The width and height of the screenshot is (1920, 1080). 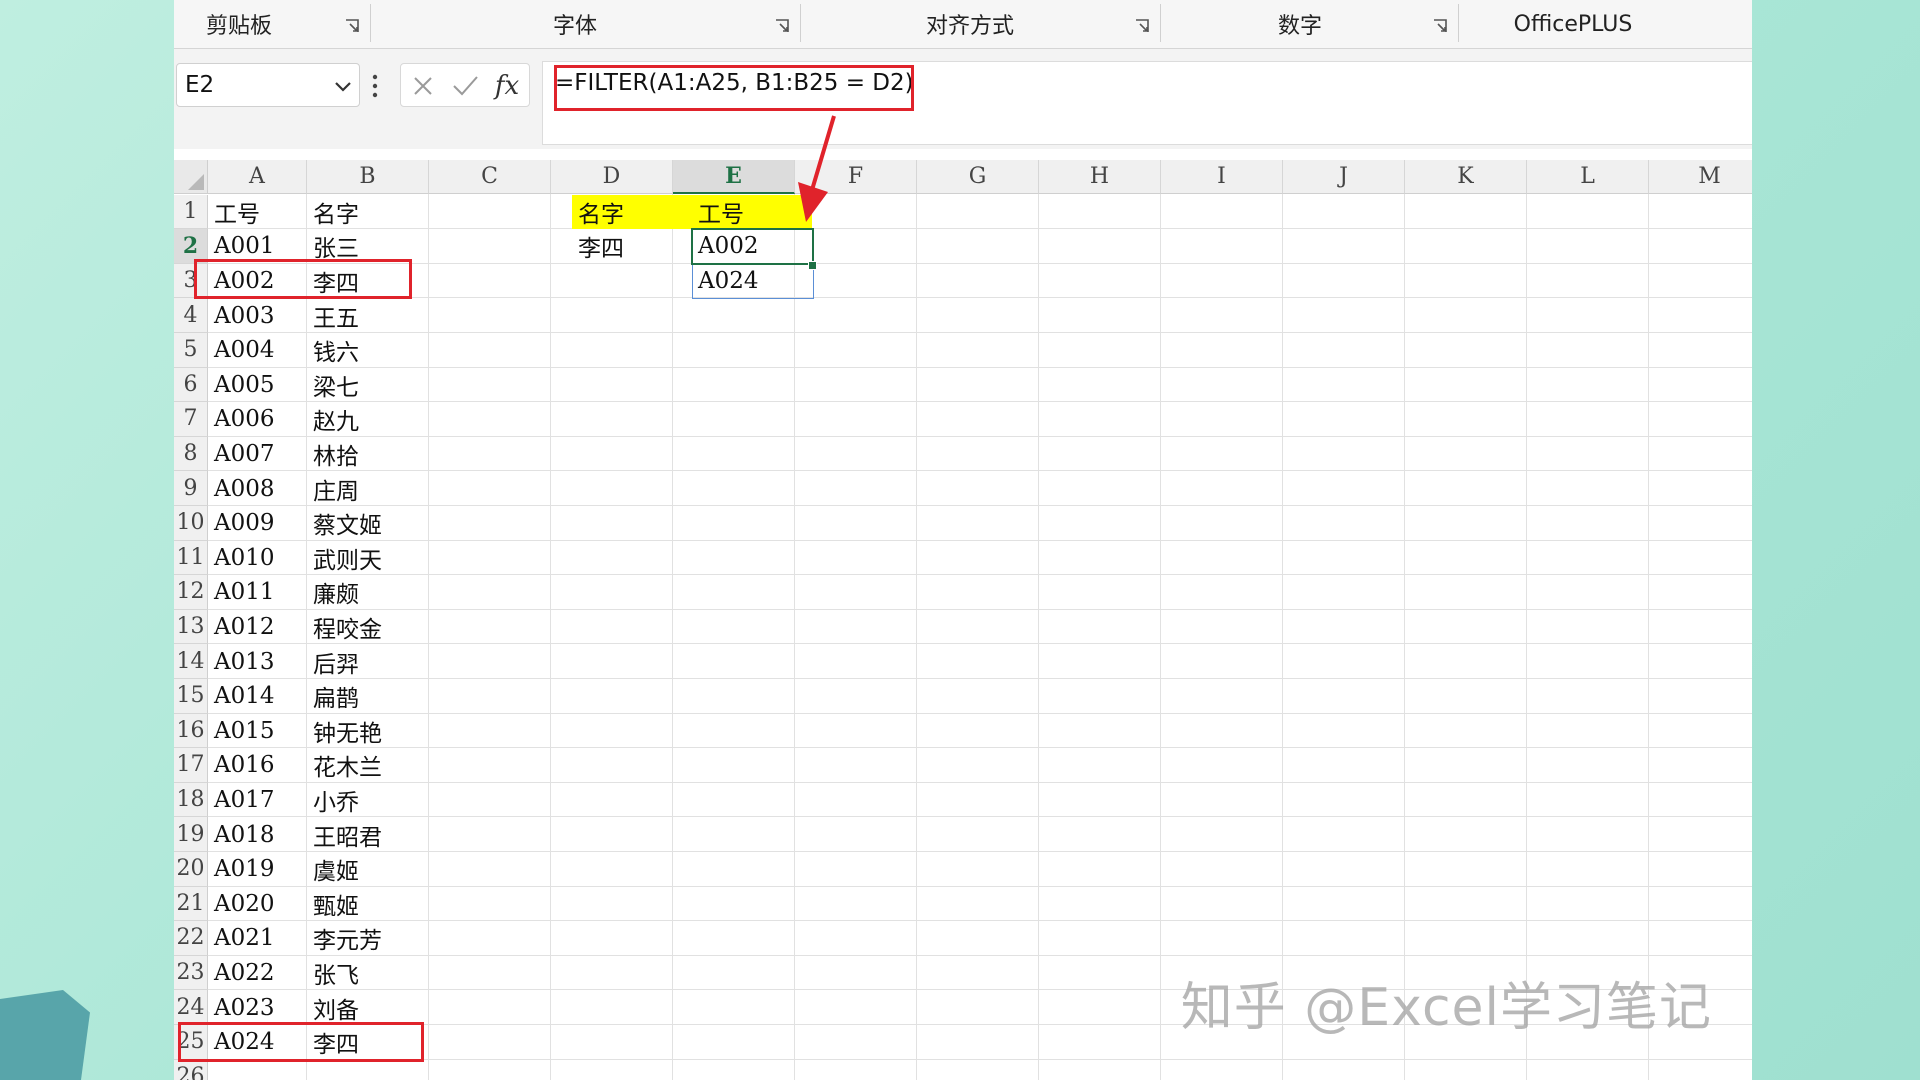 What do you see at coordinates (257, 488) in the screenshot?
I see `cell-a9: A008` at bounding box center [257, 488].